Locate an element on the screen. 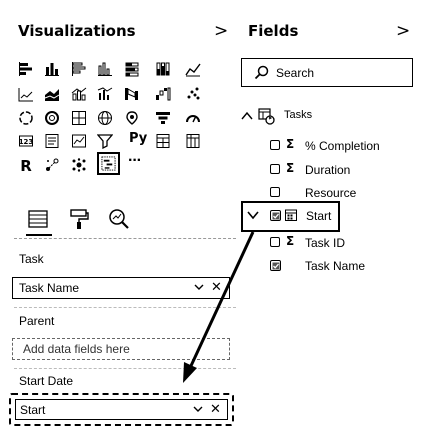  collapse-fields-icon: > is located at coordinates (403, 31).